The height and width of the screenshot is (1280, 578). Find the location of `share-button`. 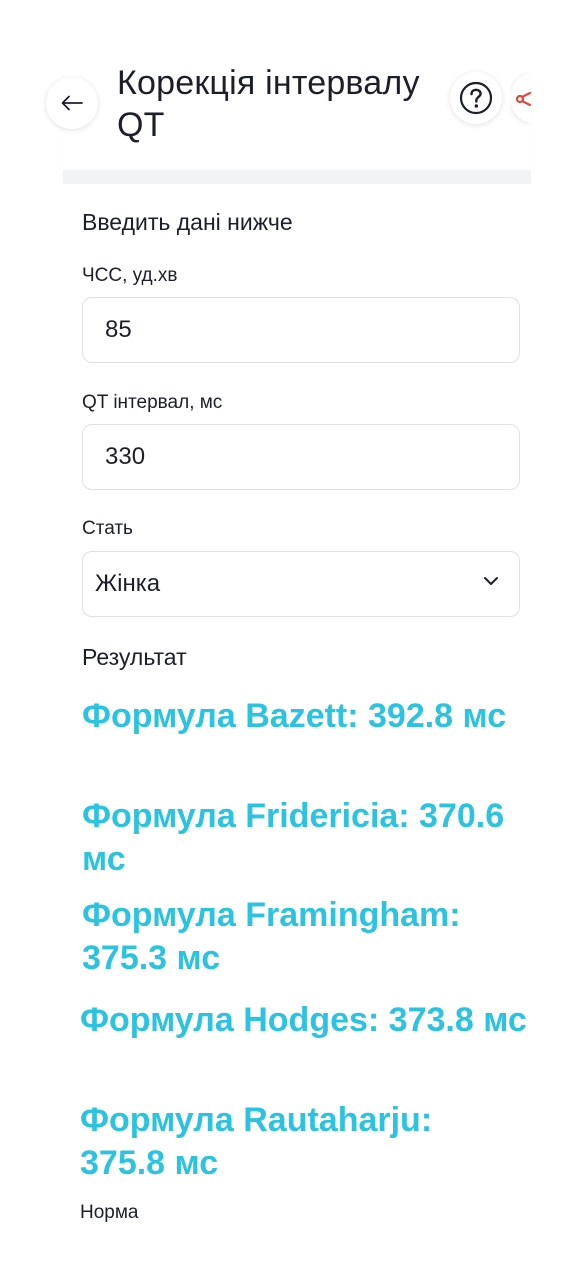

share-button is located at coordinates (520, 98).